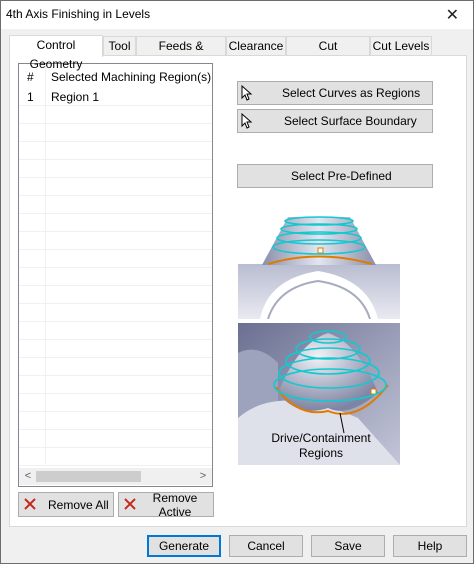 The height and width of the screenshot is (564, 474). Describe the element at coordinates (321, 453) in the screenshot. I see `caption-line-2: Regions` at that location.